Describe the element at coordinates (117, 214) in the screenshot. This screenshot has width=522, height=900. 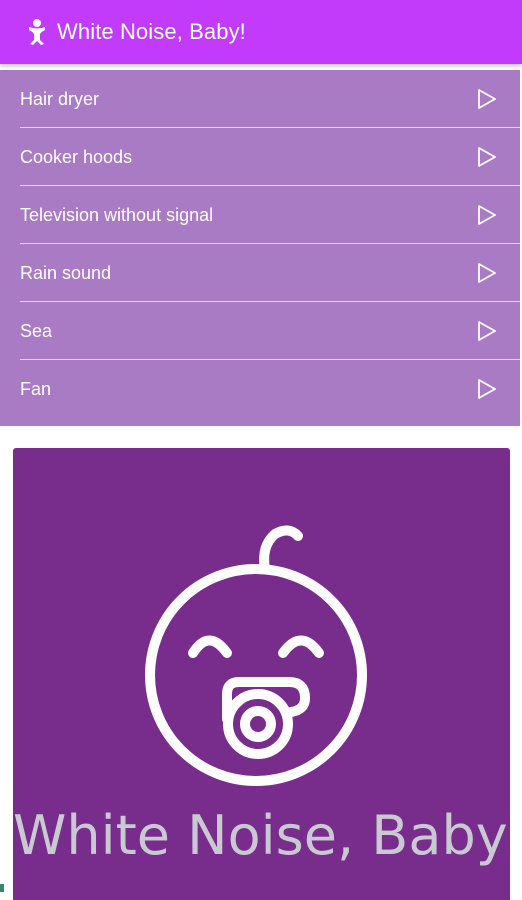
I see `sound-item-label: Television without signal` at that location.